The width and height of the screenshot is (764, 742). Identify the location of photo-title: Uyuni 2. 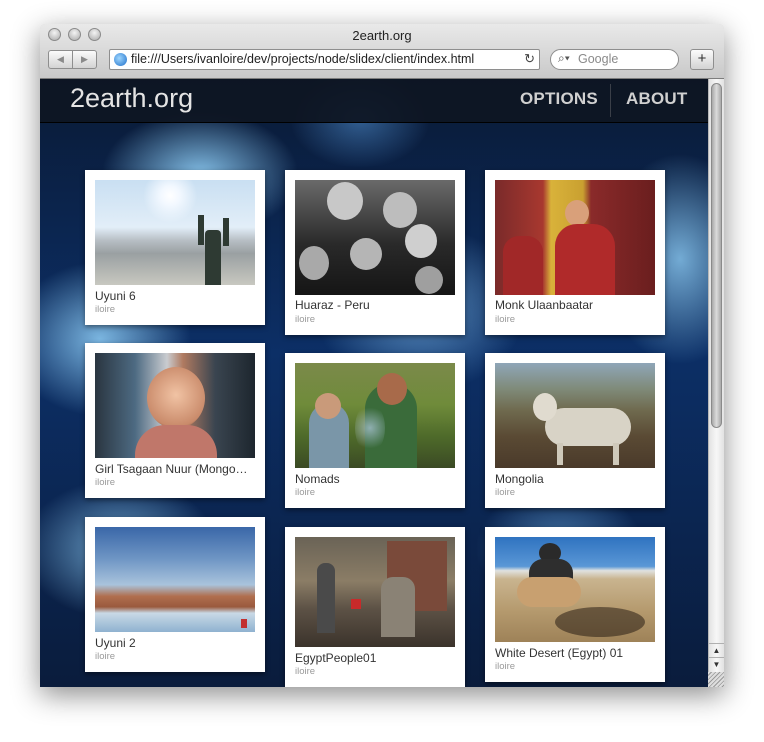
(176, 643).